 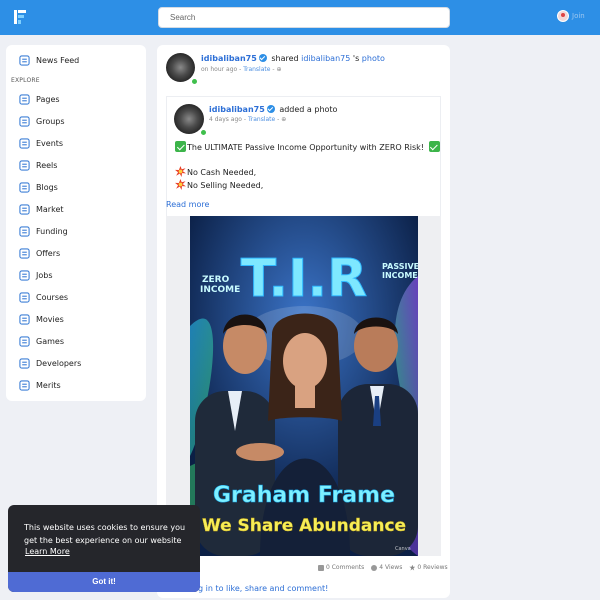 I want to click on post-text-line-3: No Selling Needed,, so click(x=219, y=184).